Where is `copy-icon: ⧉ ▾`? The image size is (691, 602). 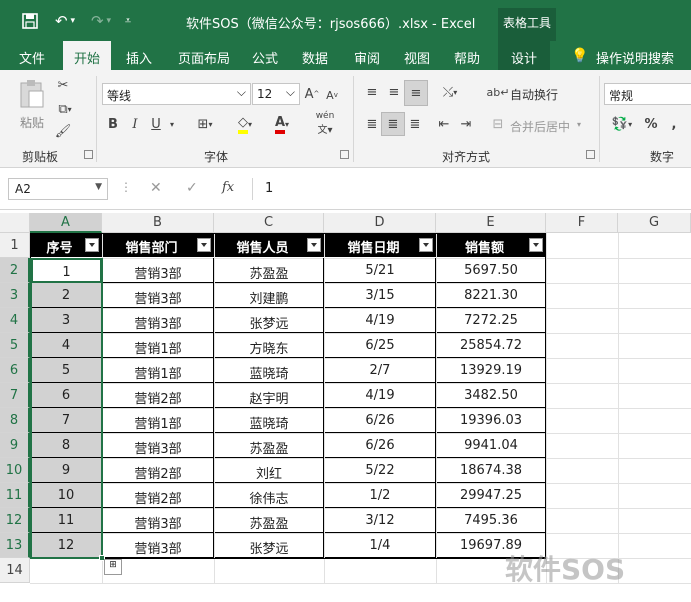
copy-icon: ⧉ ▾ is located at coordinates (65, 109).